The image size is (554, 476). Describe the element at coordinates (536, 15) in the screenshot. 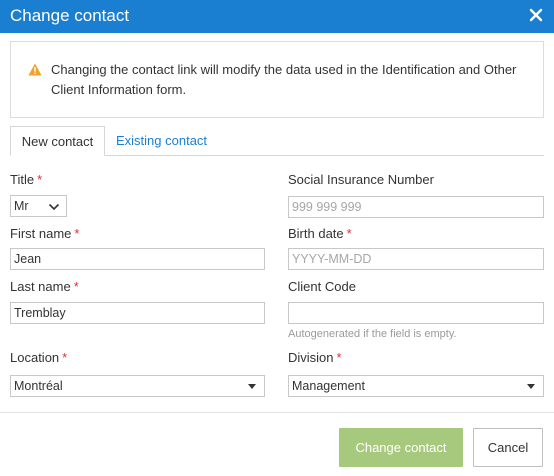

I see `close-icon` at that location.